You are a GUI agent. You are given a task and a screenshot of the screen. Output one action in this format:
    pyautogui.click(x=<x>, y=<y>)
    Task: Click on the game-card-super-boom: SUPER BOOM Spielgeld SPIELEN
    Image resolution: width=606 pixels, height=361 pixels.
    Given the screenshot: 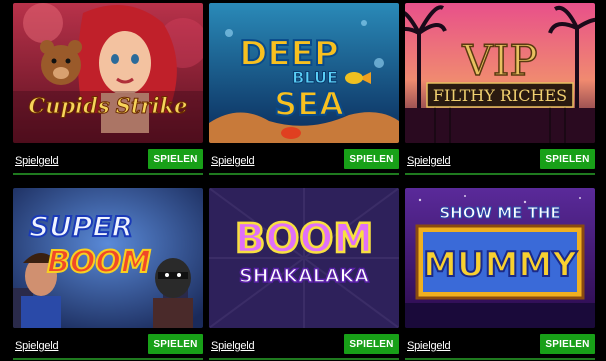 What is the action you would take?
    pyautogui.click(x=108, y=274)
    